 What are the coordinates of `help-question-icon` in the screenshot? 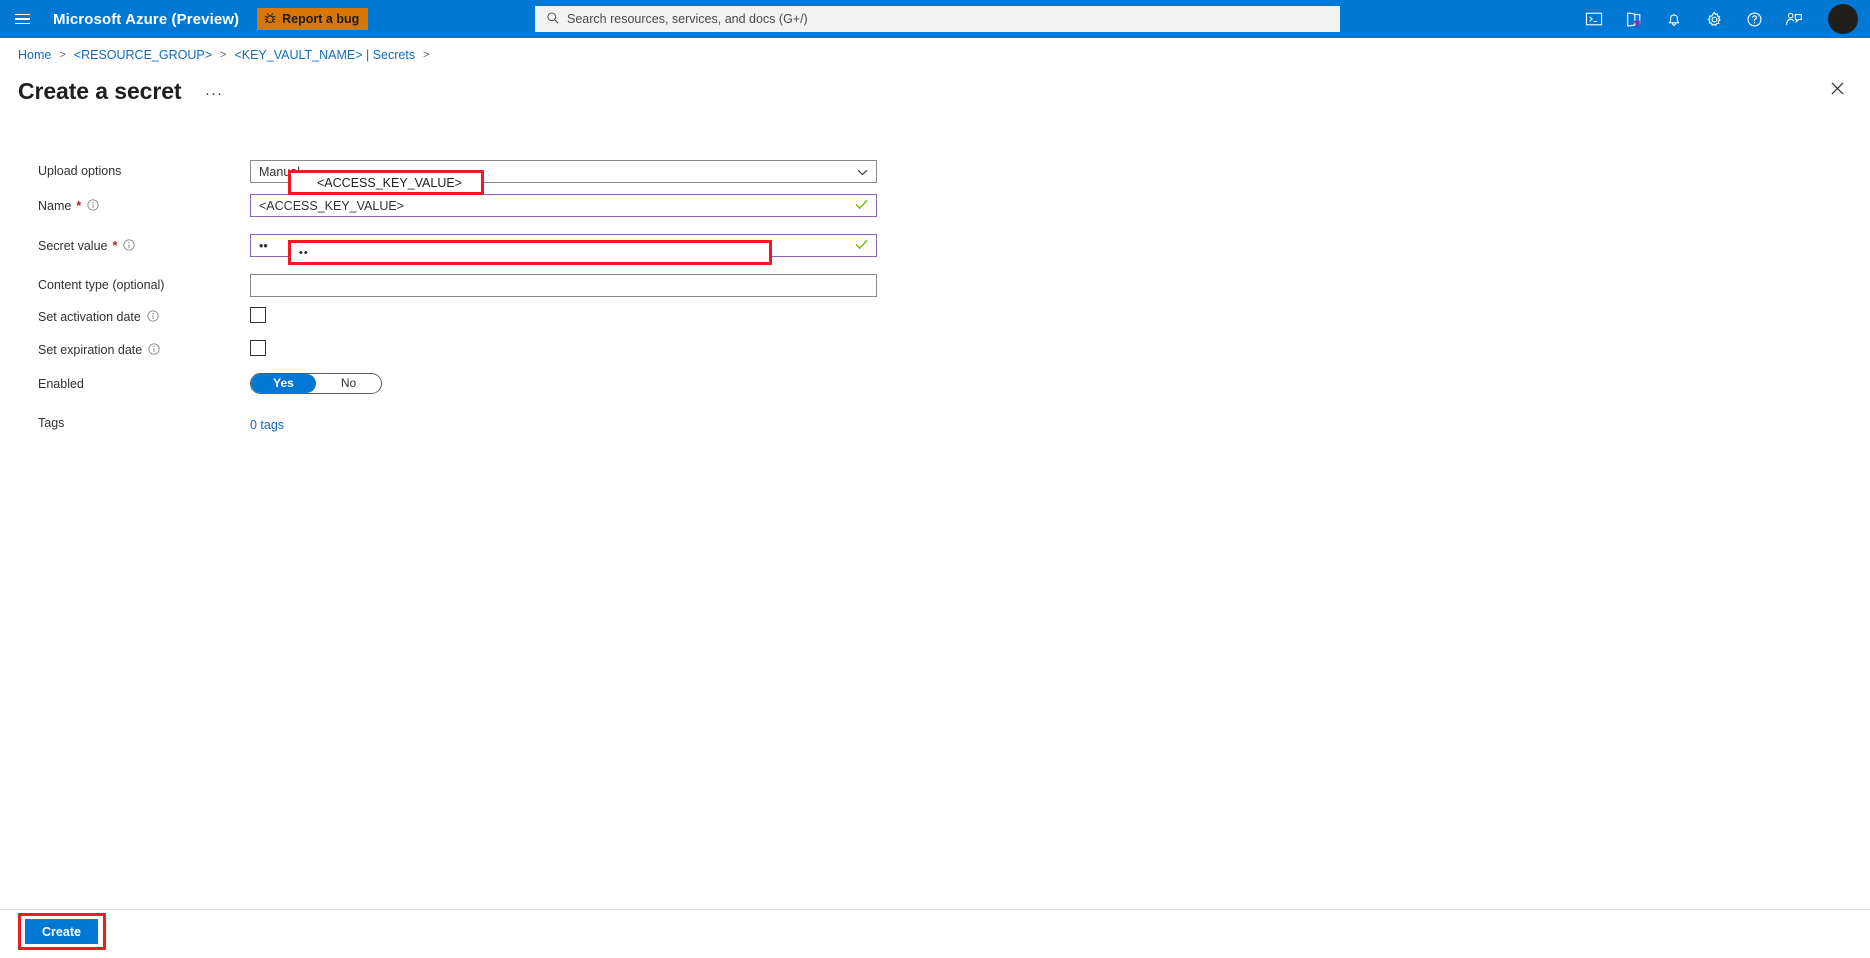 It's located at (1754, 19).